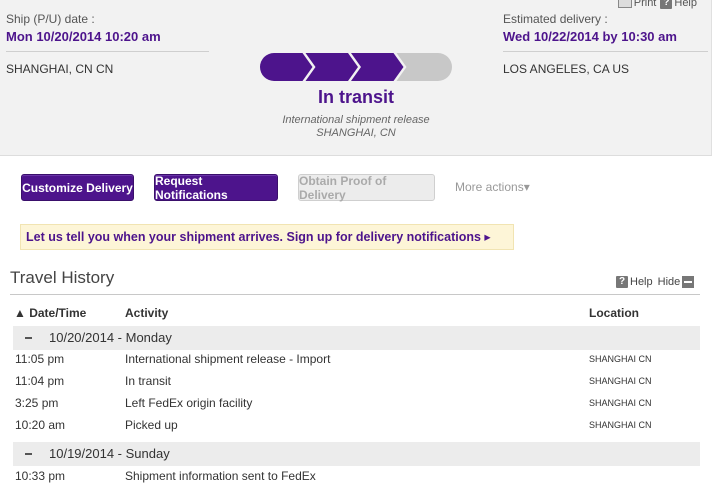  I want to click on event-activity: Left FedEx origin facility, so click(189, 403).